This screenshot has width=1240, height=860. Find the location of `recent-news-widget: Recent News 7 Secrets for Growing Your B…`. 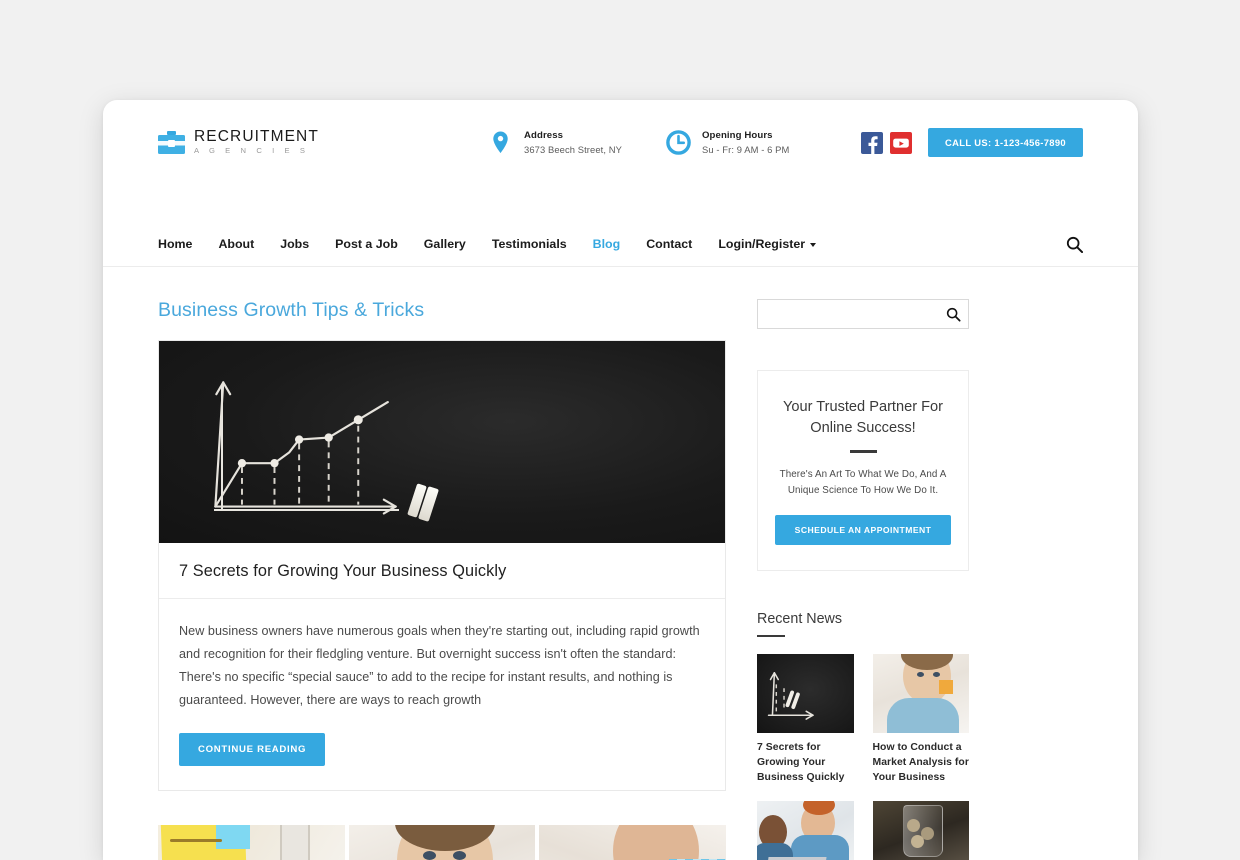

recent-news-widget: Recent News 7 Secrets for Growing Your B… is located at coordinates (863, 735).